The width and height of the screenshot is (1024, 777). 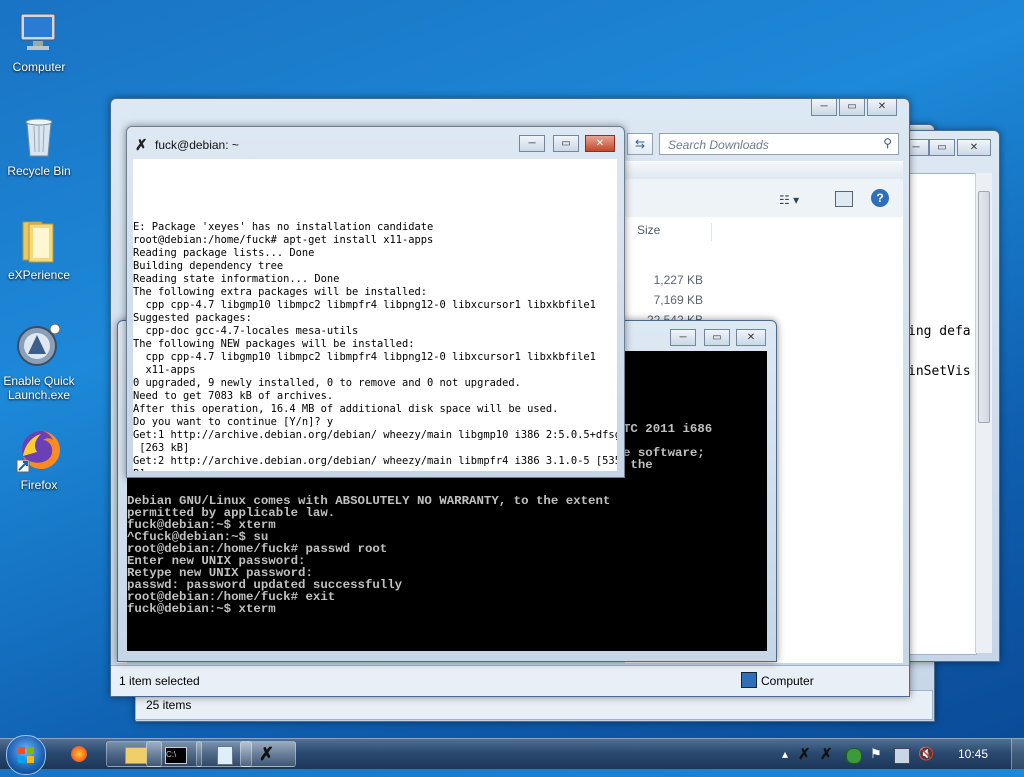 I want to click on file-size: 7,169 KB, so click(x=678, y=300).